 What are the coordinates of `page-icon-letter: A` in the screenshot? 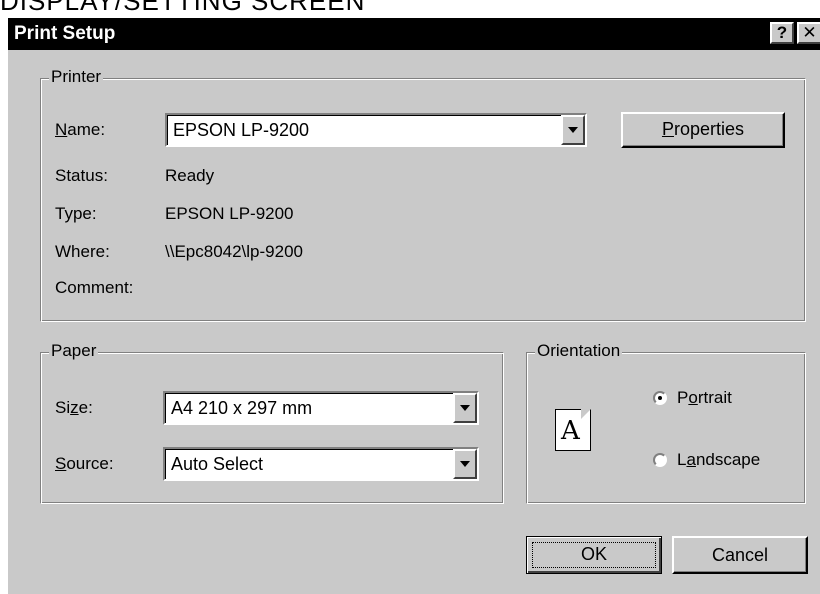 It's located at (570, 431).